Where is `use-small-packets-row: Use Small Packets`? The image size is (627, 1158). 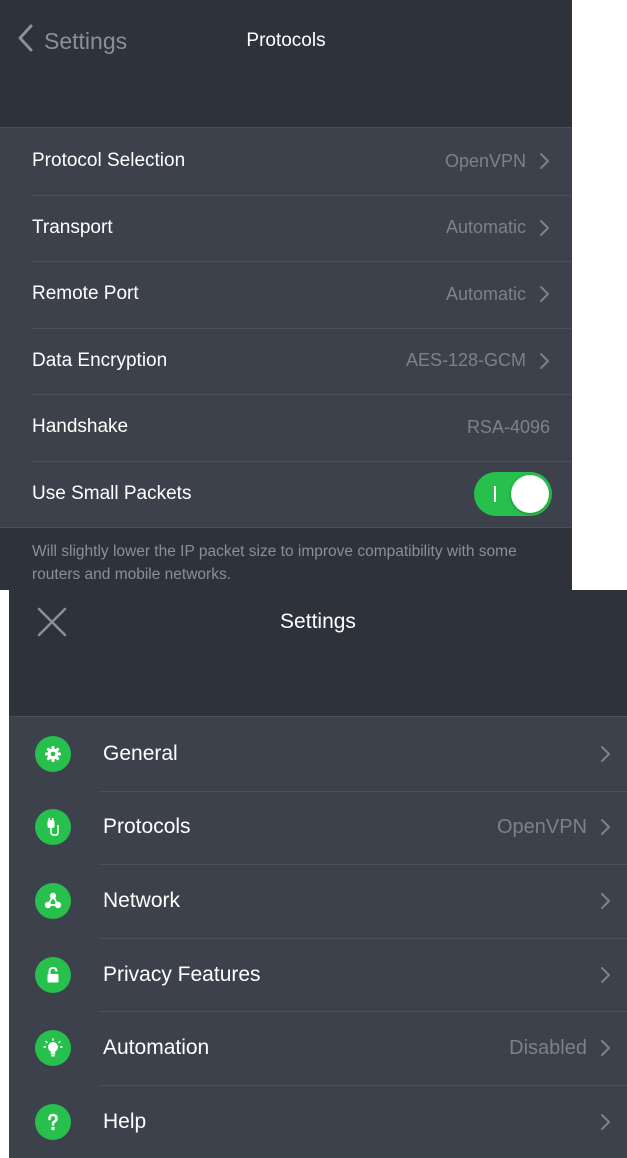
use-small-packets-row: Use Small Packets is located at coordinates (286, 494).